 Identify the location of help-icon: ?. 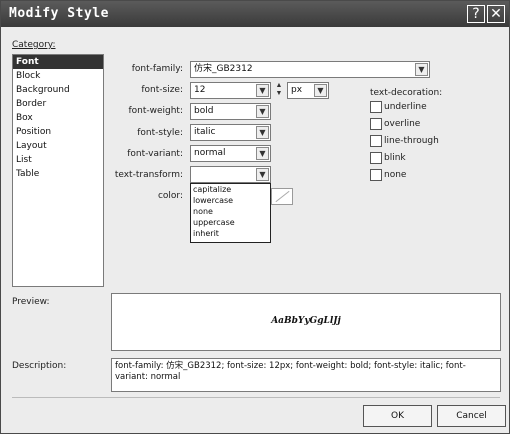
(476, 14).